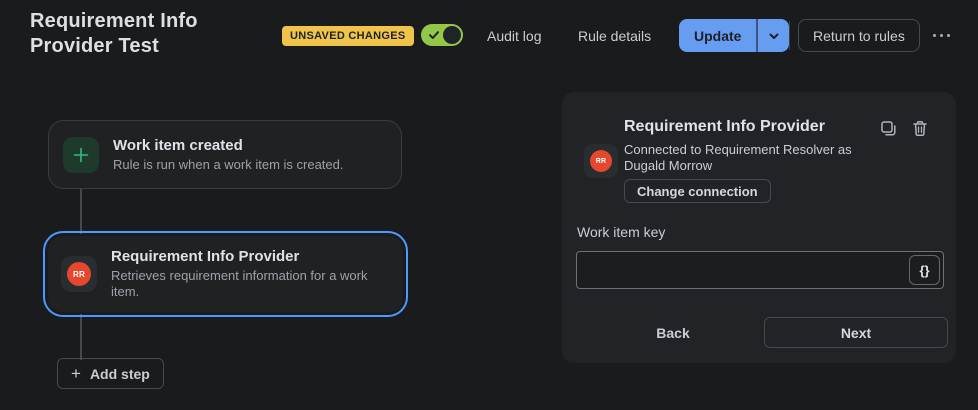 The image size is (978, 410). What do you see at coordinates (434, 35) in the screenshot?
I see `check-icon` at bounding box center [434, 35].